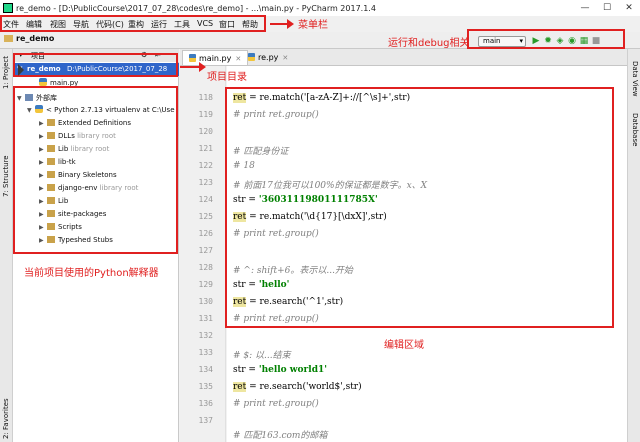 The width and height of the screenshot is (640, 442). What do you see at coordinates (280, 370) in the screenshot?
I see `code-line: str = 'hello world1'` at bounding box center [280, 370].